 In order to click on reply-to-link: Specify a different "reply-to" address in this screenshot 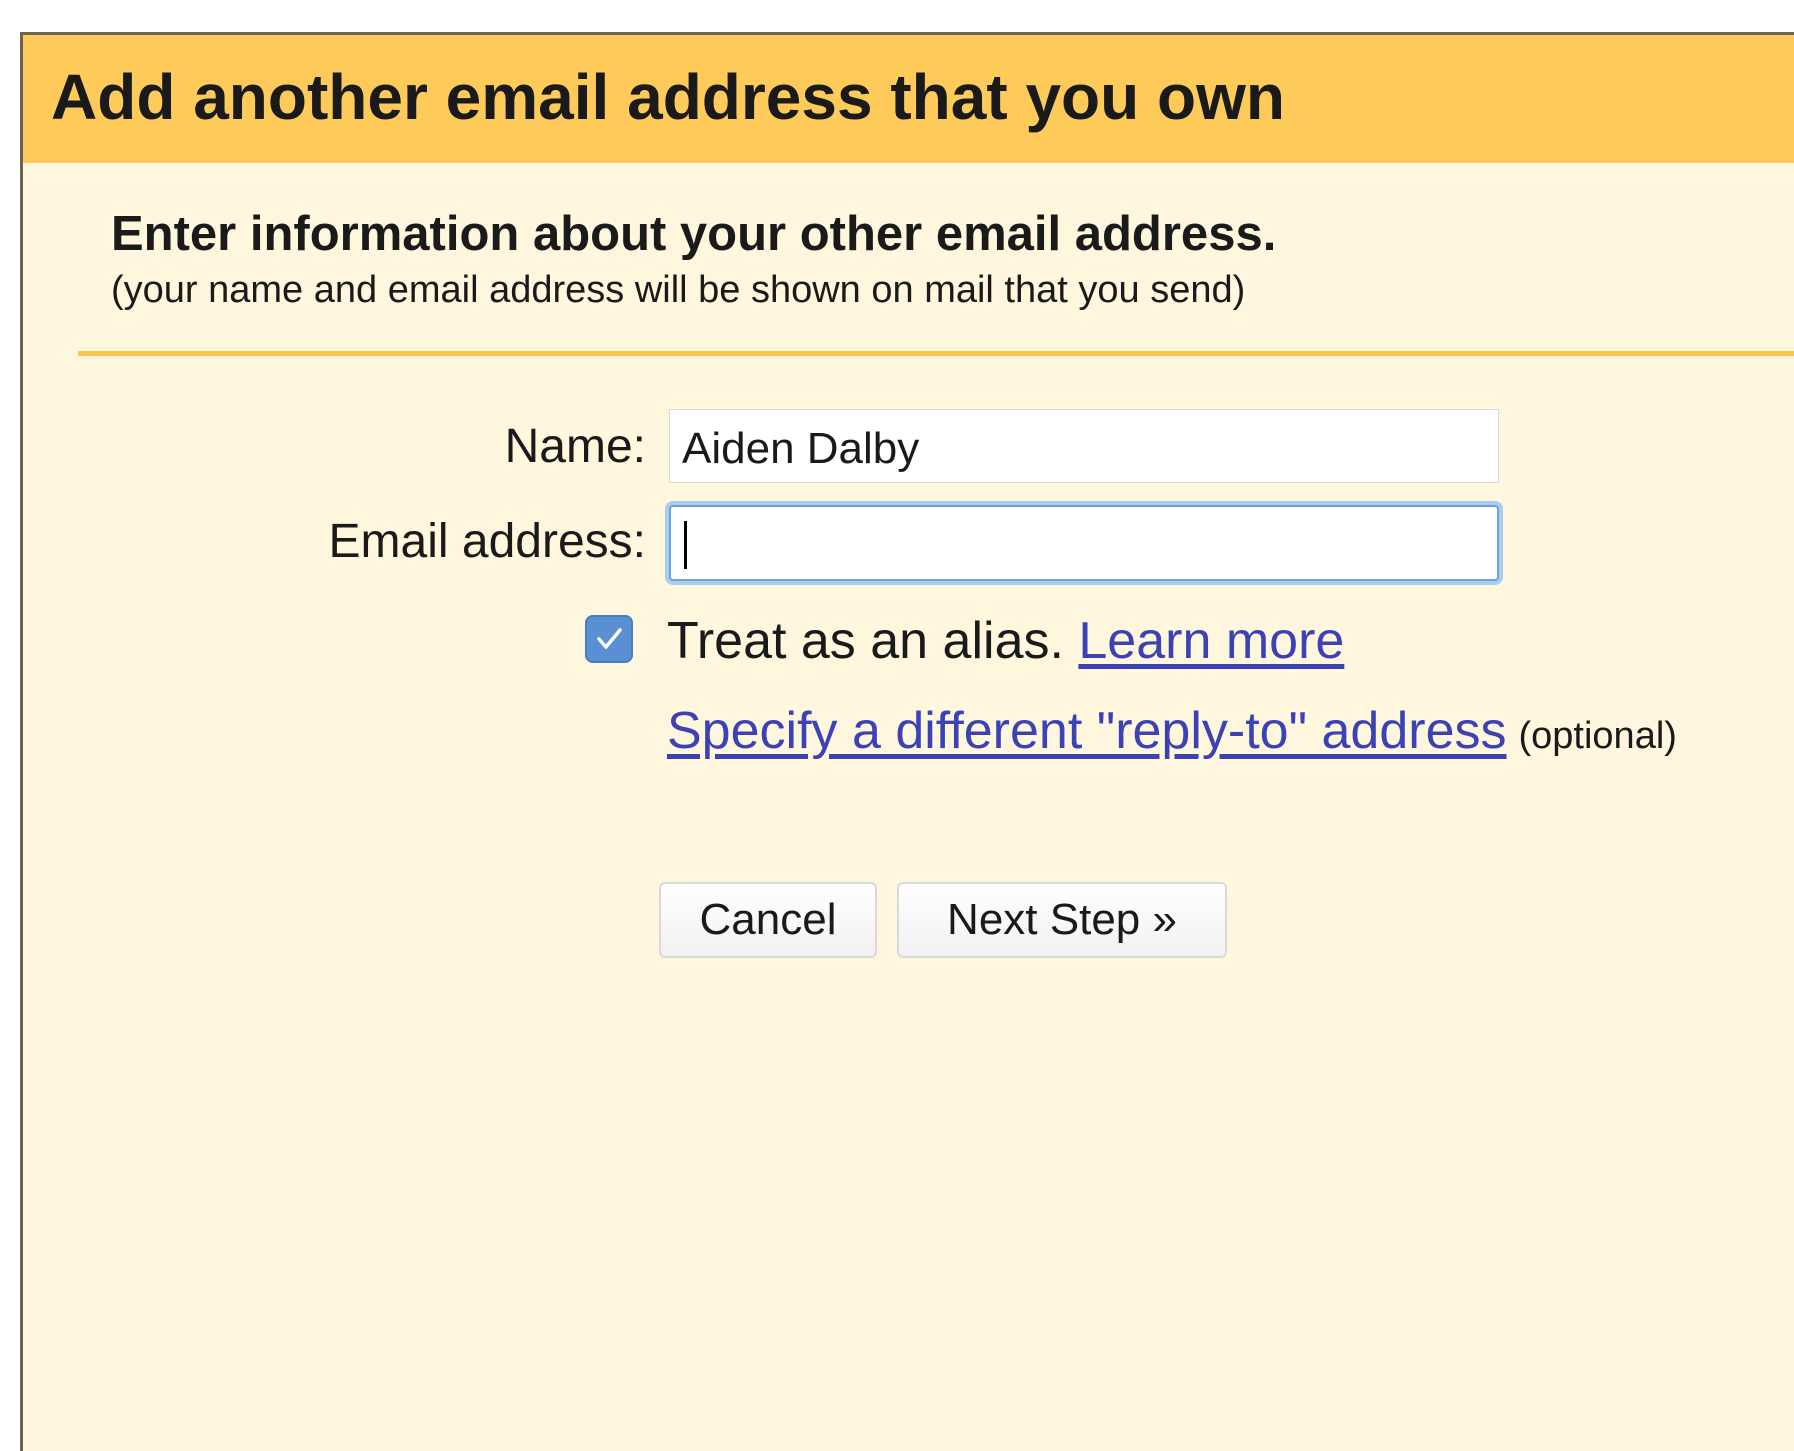, I will do `click(1087, 731)`.